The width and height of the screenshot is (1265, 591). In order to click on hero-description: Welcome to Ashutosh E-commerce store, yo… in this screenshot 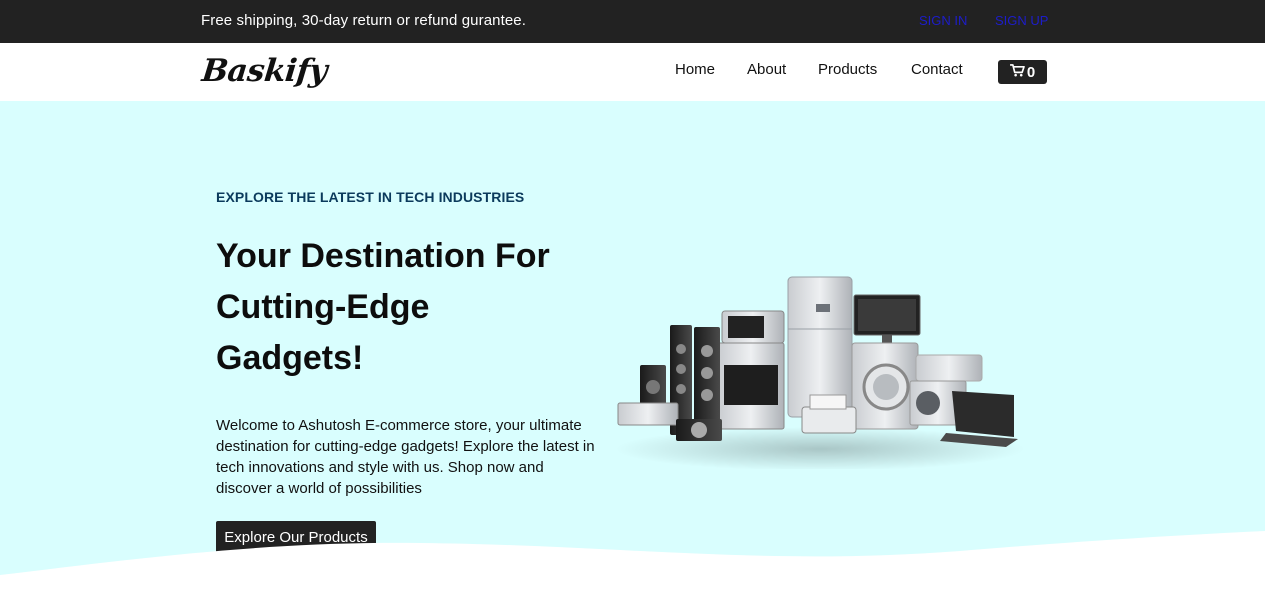, I will do `click(405, 457)`.